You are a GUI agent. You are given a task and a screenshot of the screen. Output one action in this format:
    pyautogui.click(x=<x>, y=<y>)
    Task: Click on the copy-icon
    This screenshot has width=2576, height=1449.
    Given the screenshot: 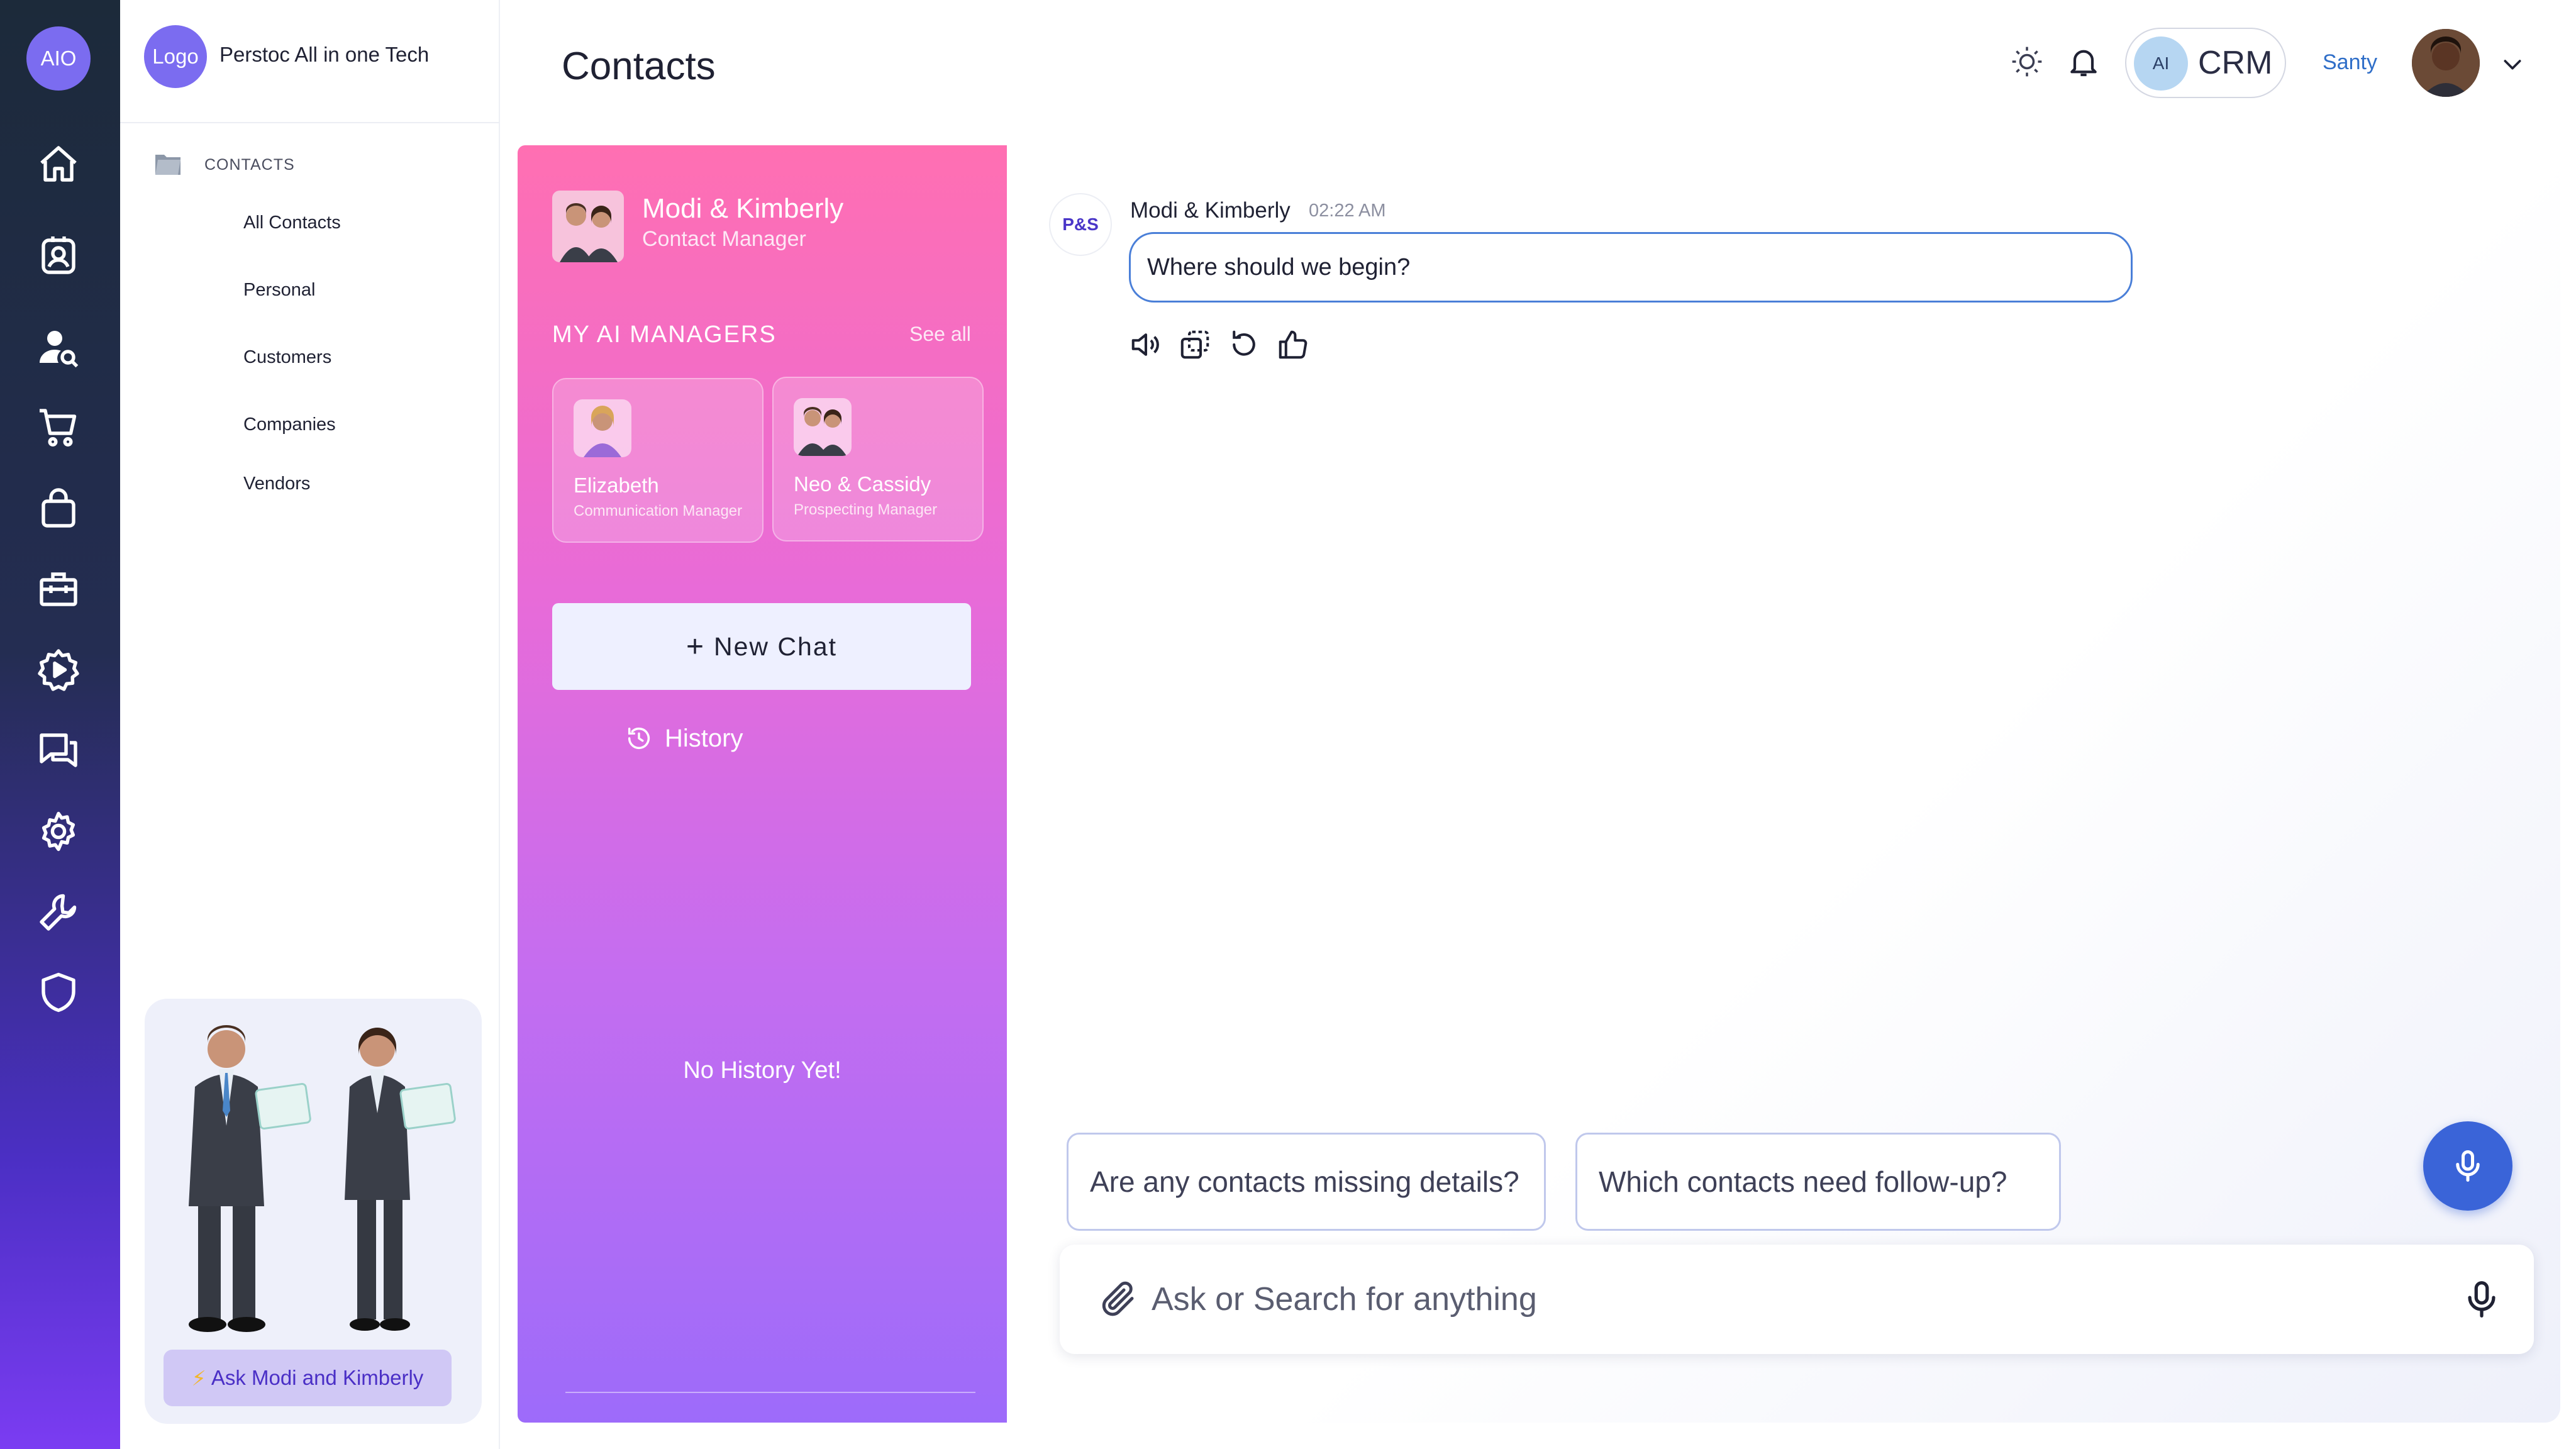 What is the action you would take?
    pyautogui.click(x=1195, y=345)
    